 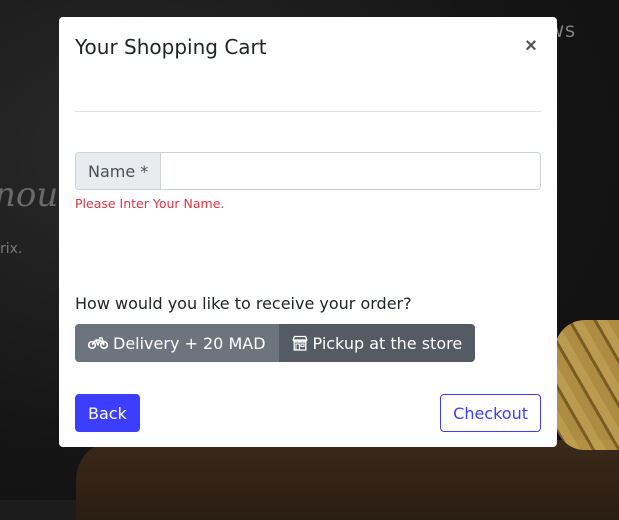 What do you see at coordinates (587, 385) in the screenshot?
I see `background-fries-image` at bounding box center [587, 385].